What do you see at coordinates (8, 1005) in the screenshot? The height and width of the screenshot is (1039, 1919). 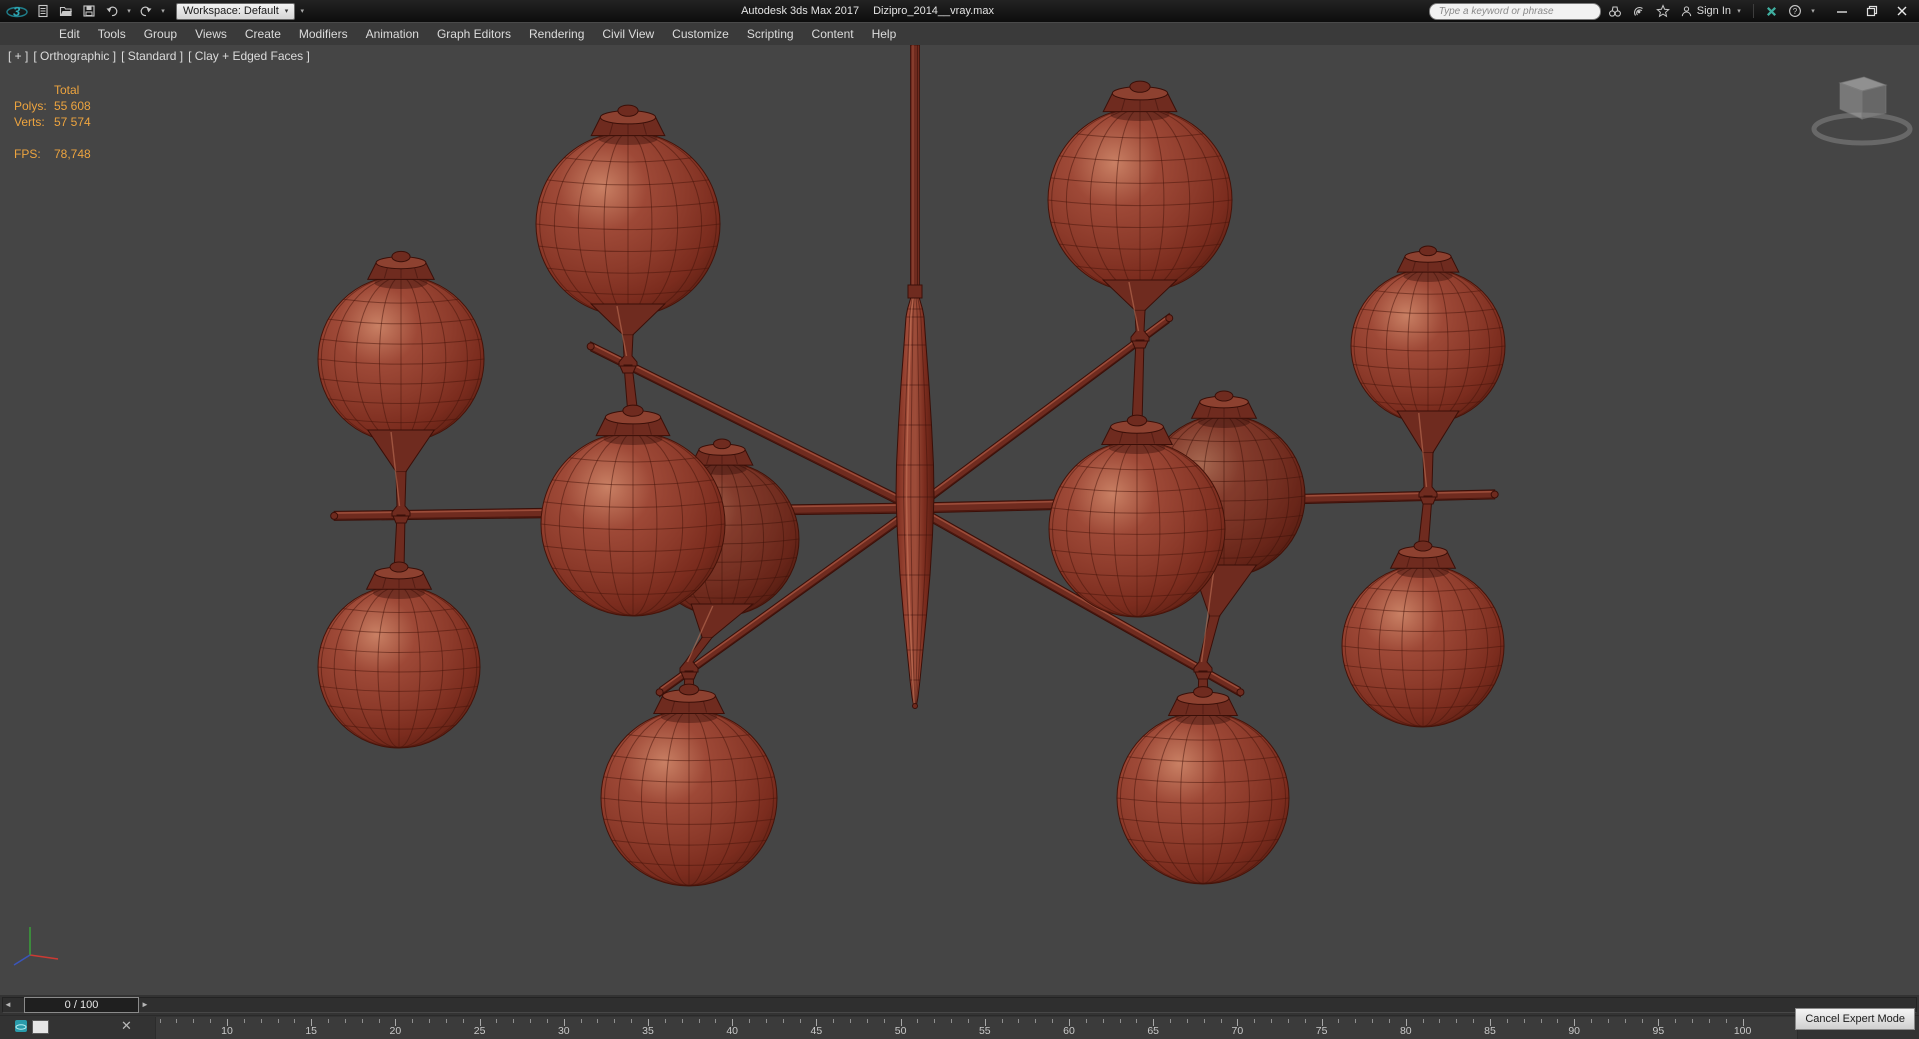 I see `previous-frame-button: ◄` at bounding box center [8, 1005].